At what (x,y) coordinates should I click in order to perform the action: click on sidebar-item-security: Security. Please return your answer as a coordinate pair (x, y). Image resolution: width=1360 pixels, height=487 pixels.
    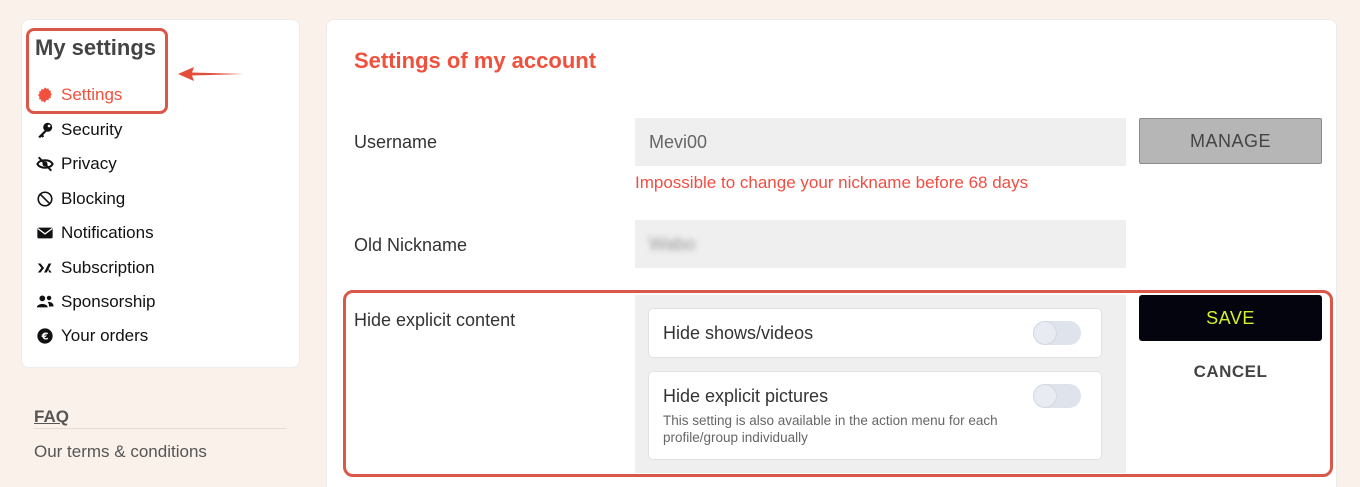
    Looking at the image, I should click on (78, 130).